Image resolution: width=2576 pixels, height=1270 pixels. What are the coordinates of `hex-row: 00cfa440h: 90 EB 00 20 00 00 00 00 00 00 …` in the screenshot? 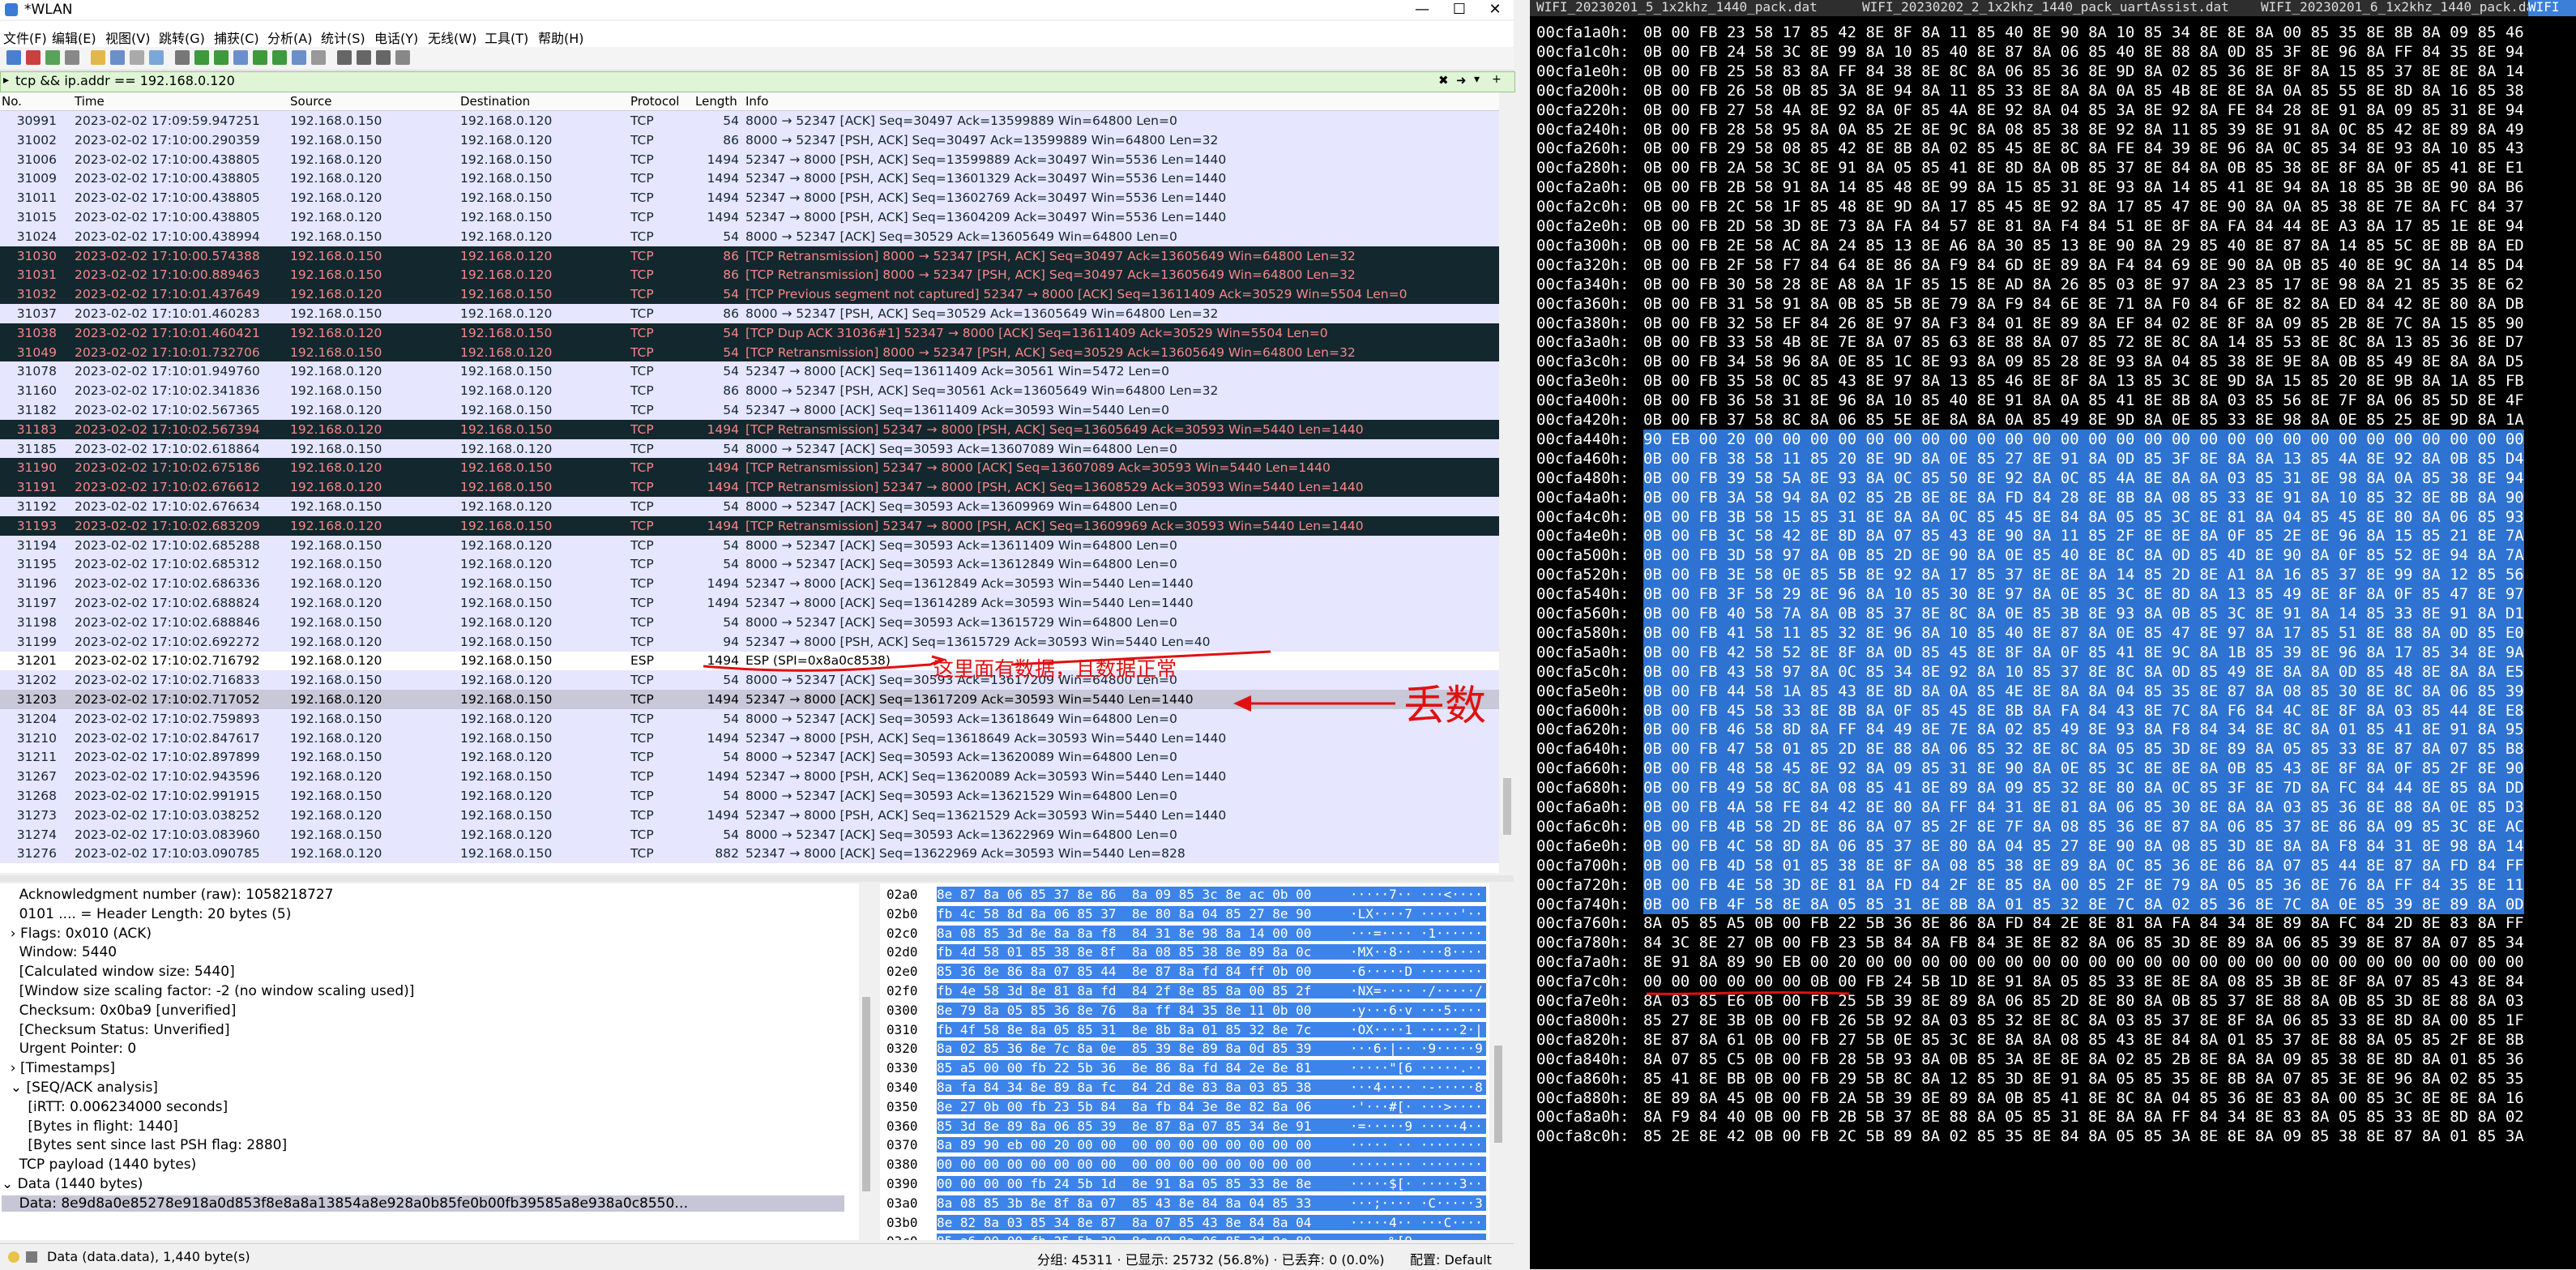 It's located at (2053, 439).